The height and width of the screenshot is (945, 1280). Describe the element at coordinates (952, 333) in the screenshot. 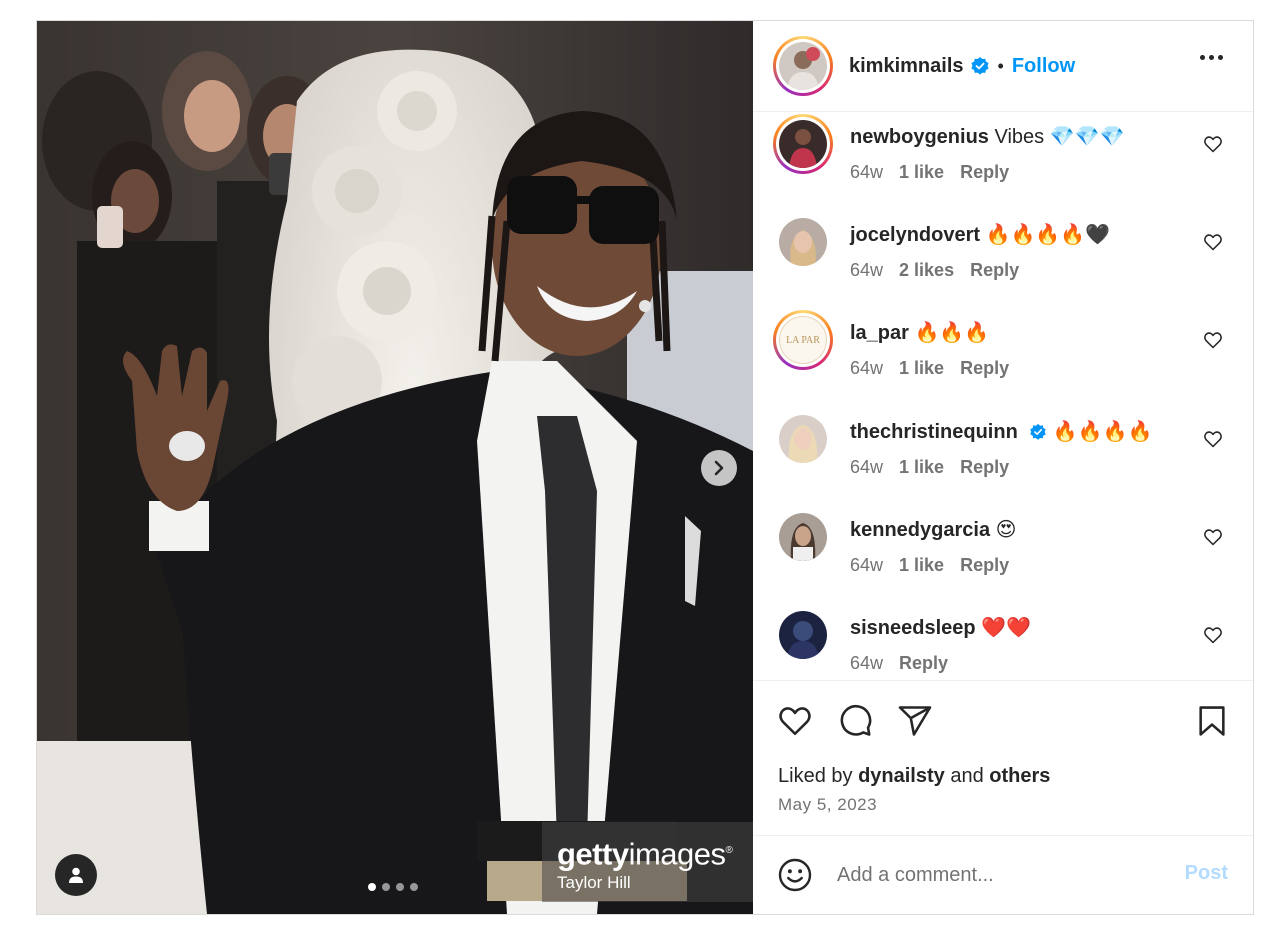

I see `comment-text: 🔥🔥🔥` at that location.